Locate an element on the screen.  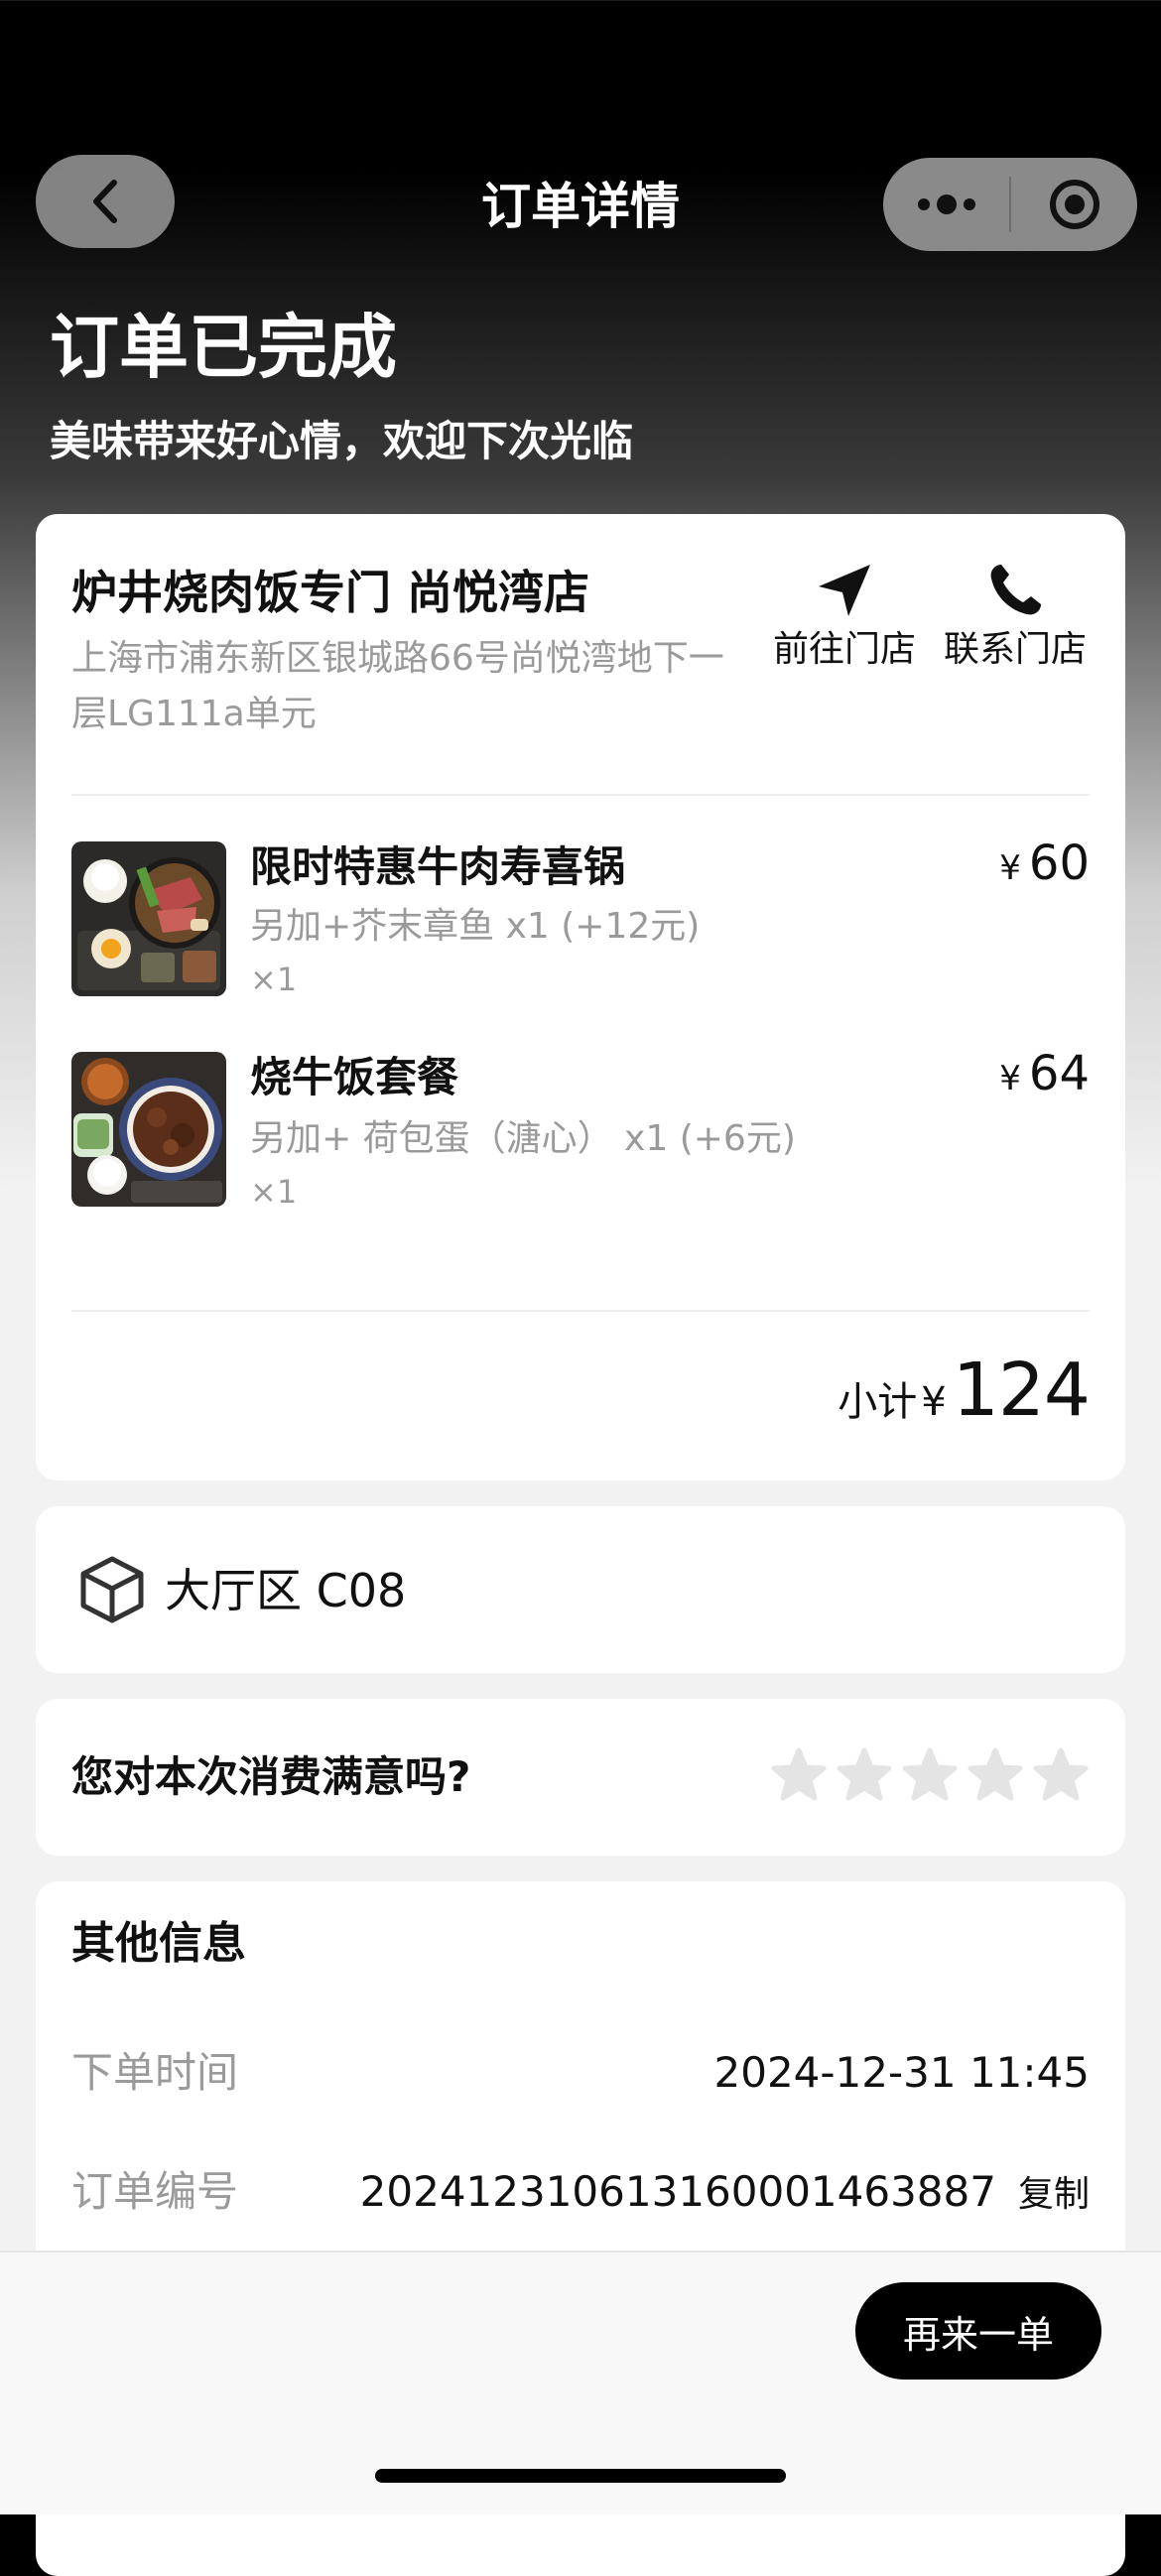
table-location: 大厅区 C08 is located at coordinates (286, 1591).